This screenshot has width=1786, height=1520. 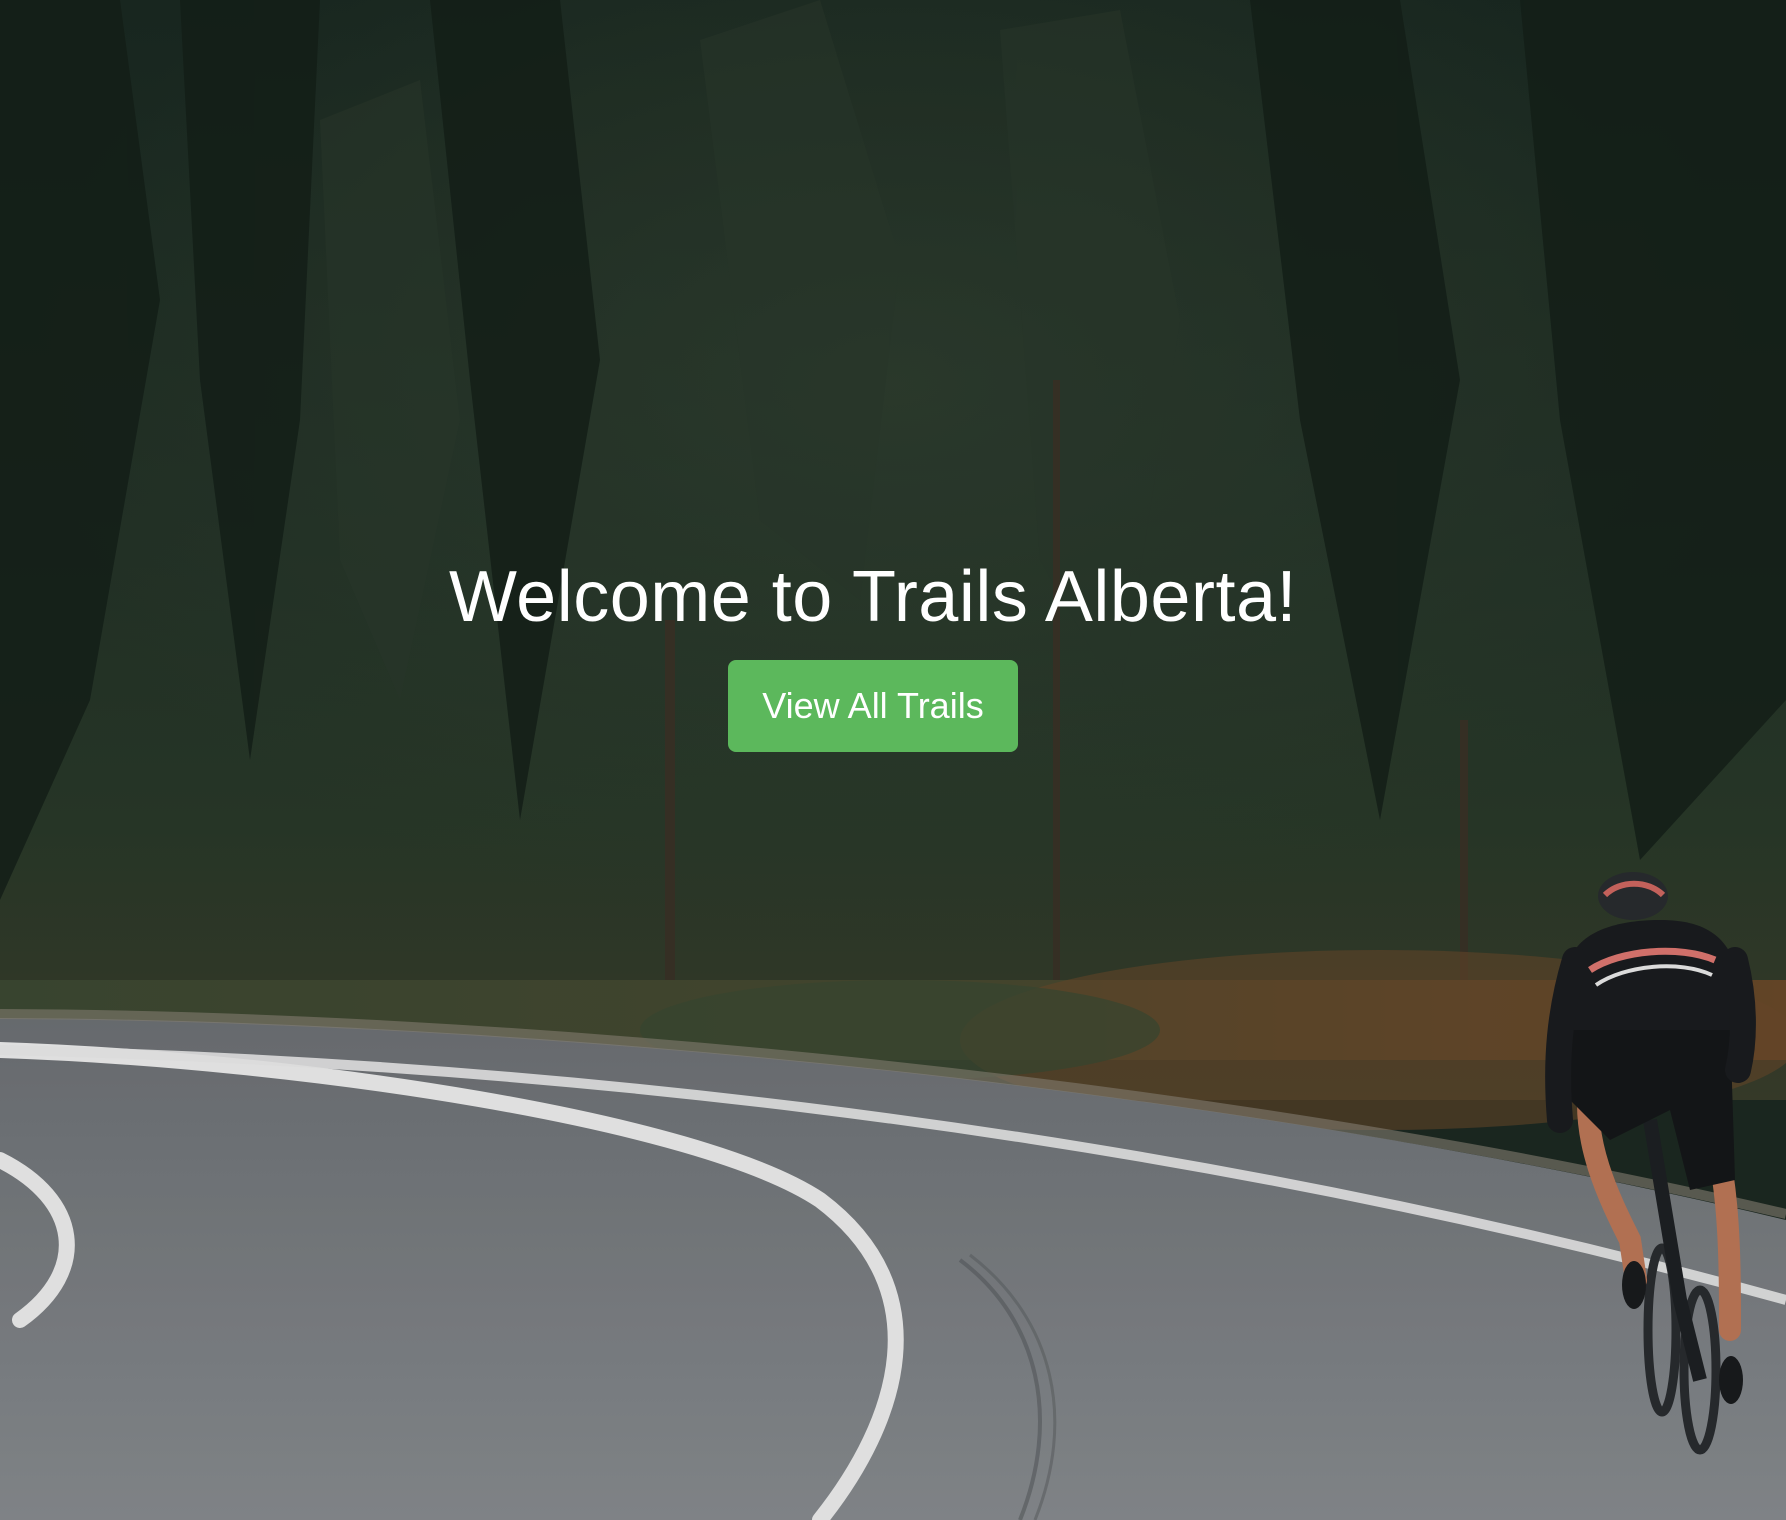 I want to click on hero-title: Welcome to Trails Alberta!, so click(x=873, y=597).